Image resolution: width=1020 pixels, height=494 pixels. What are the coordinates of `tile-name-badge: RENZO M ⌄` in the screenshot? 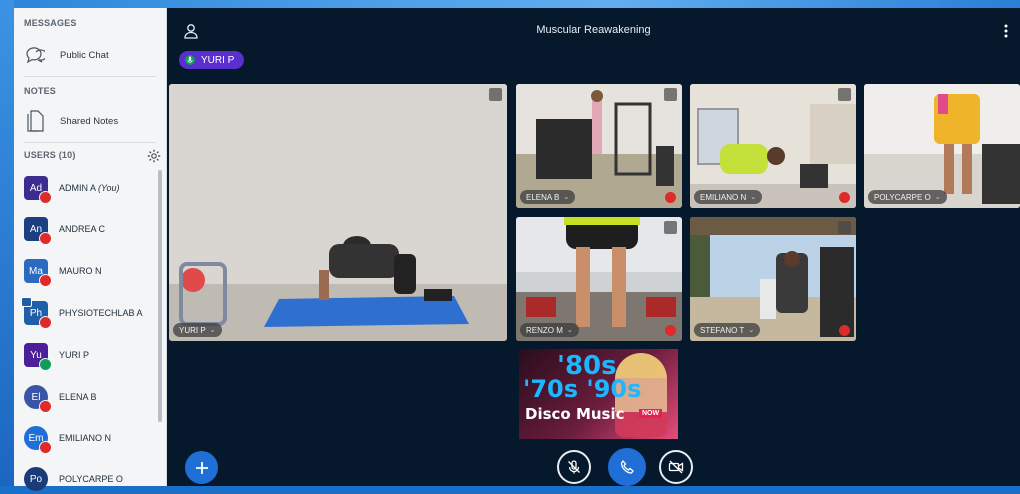 It's located at (549, 330).